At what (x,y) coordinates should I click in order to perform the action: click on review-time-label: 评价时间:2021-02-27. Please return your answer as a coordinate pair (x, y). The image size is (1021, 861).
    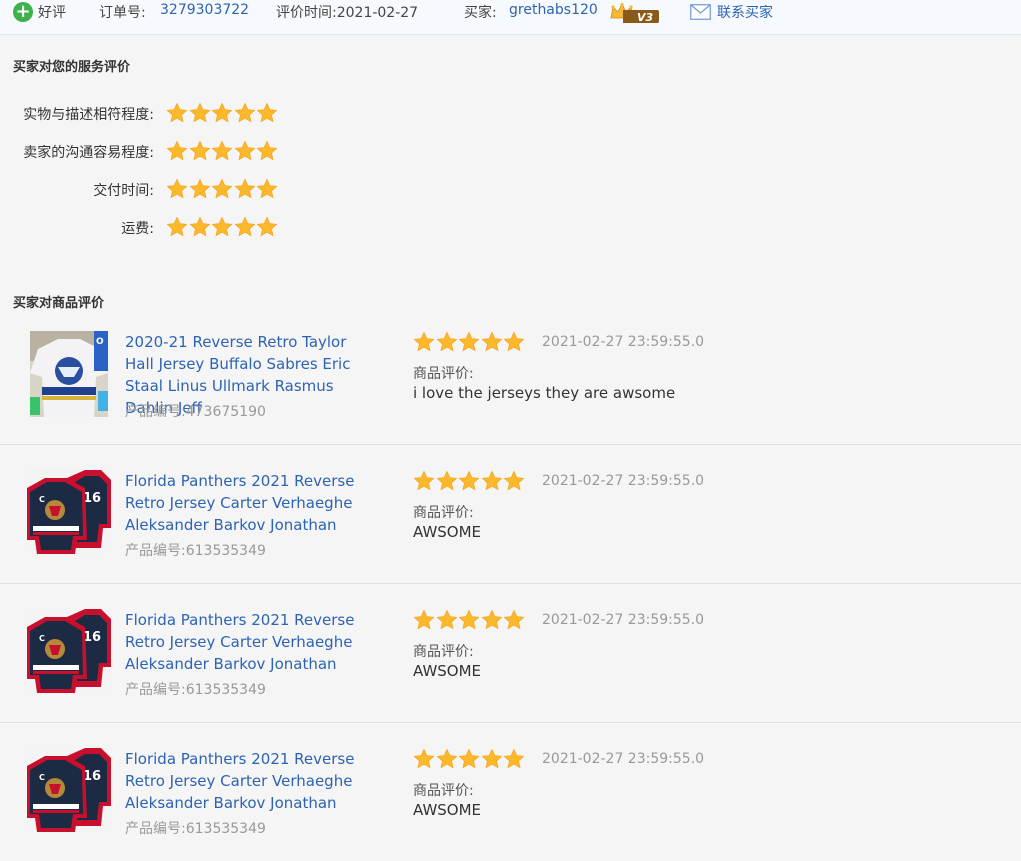
    Looking at the image, I should click on (347, 12).